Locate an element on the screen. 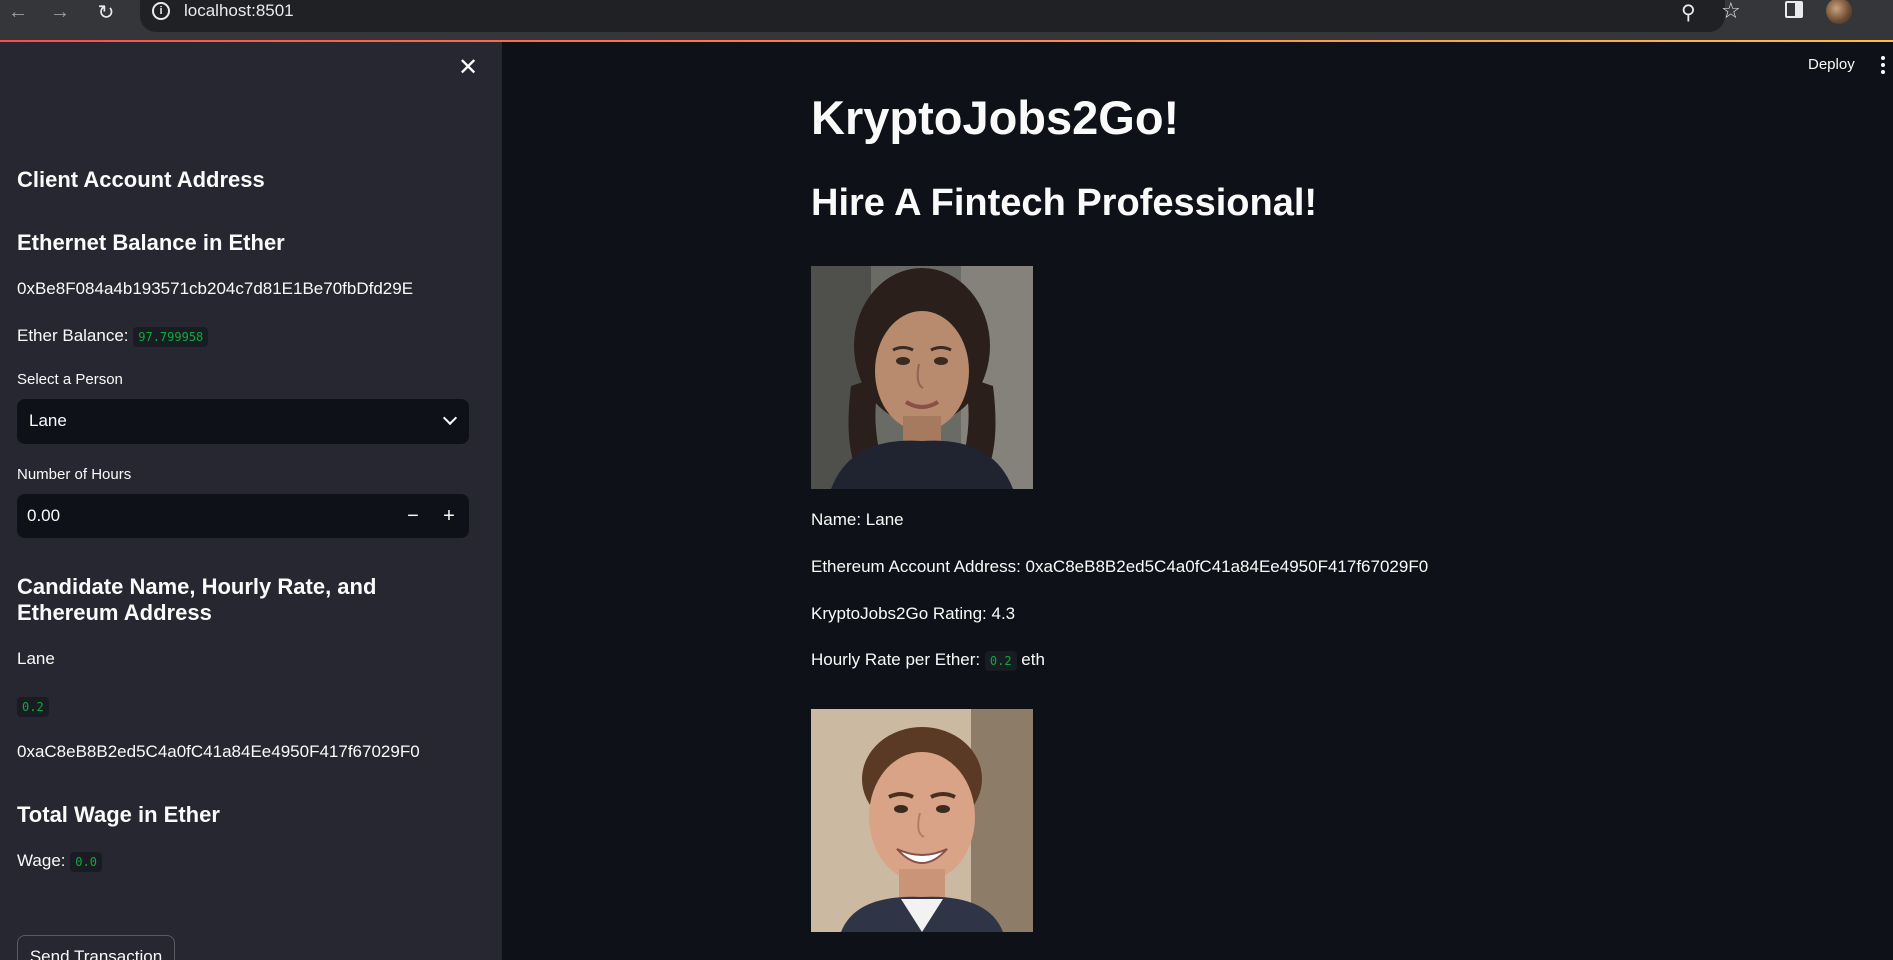 The width and height of the screenshot is (1893, 960). ether-balance-heading: Ethernet Balance in Ether is located at coordinates (151, 242).